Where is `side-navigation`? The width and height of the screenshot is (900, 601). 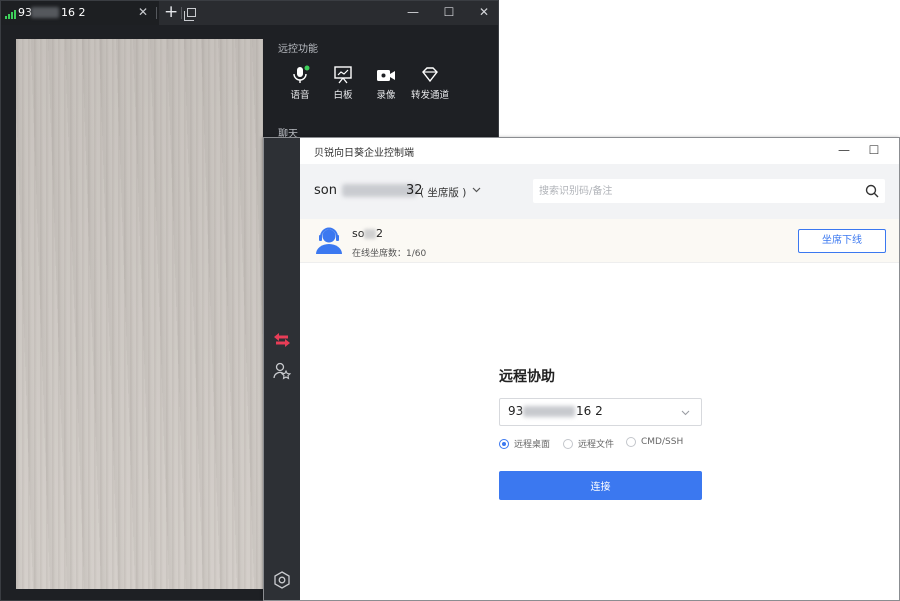
side-navigation is located at coordinates (282, 369).